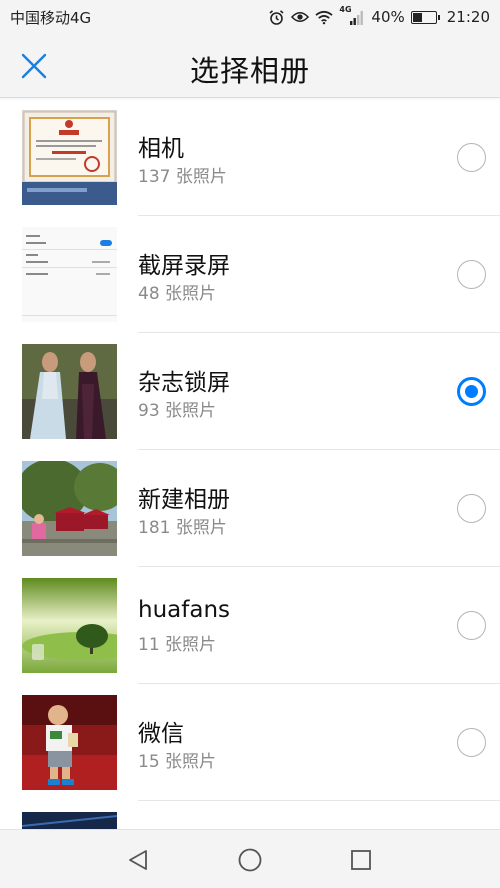  What do you see at coordinates (69, 391) in the screenshot?
I see `album-thumbnail-magazine-lockscreen` at bounding box center [69, 391].